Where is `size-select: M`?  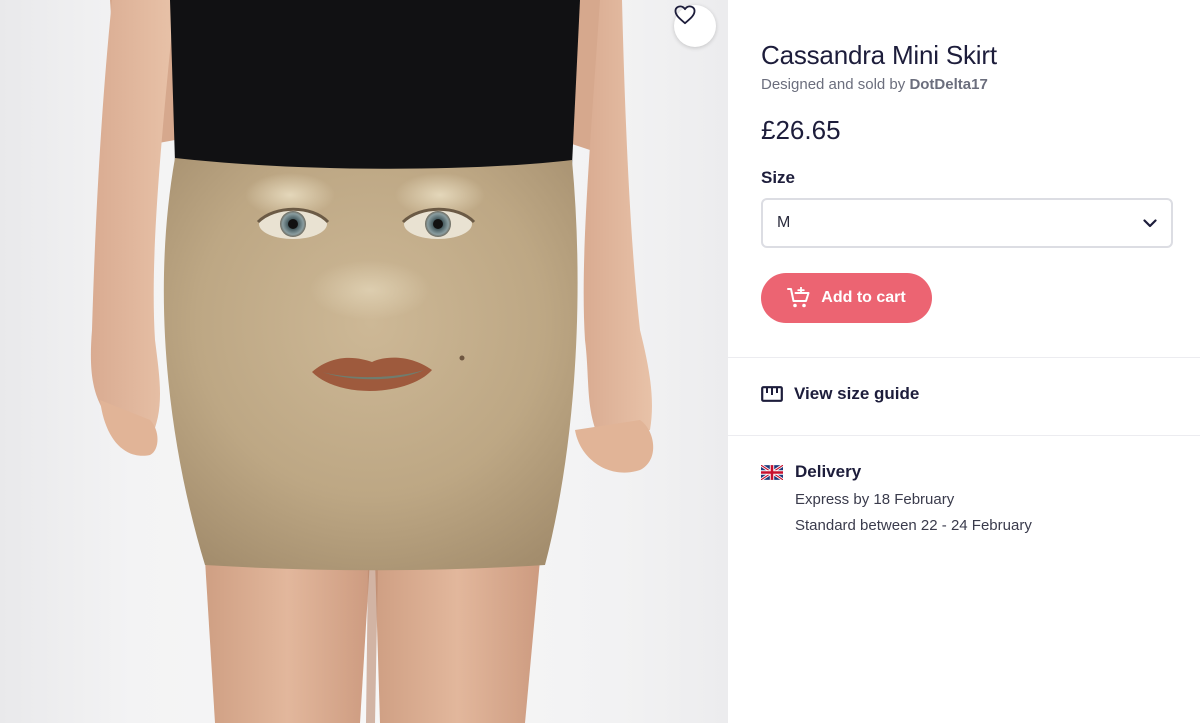 size-select: M is located at coordinates (967, 223).